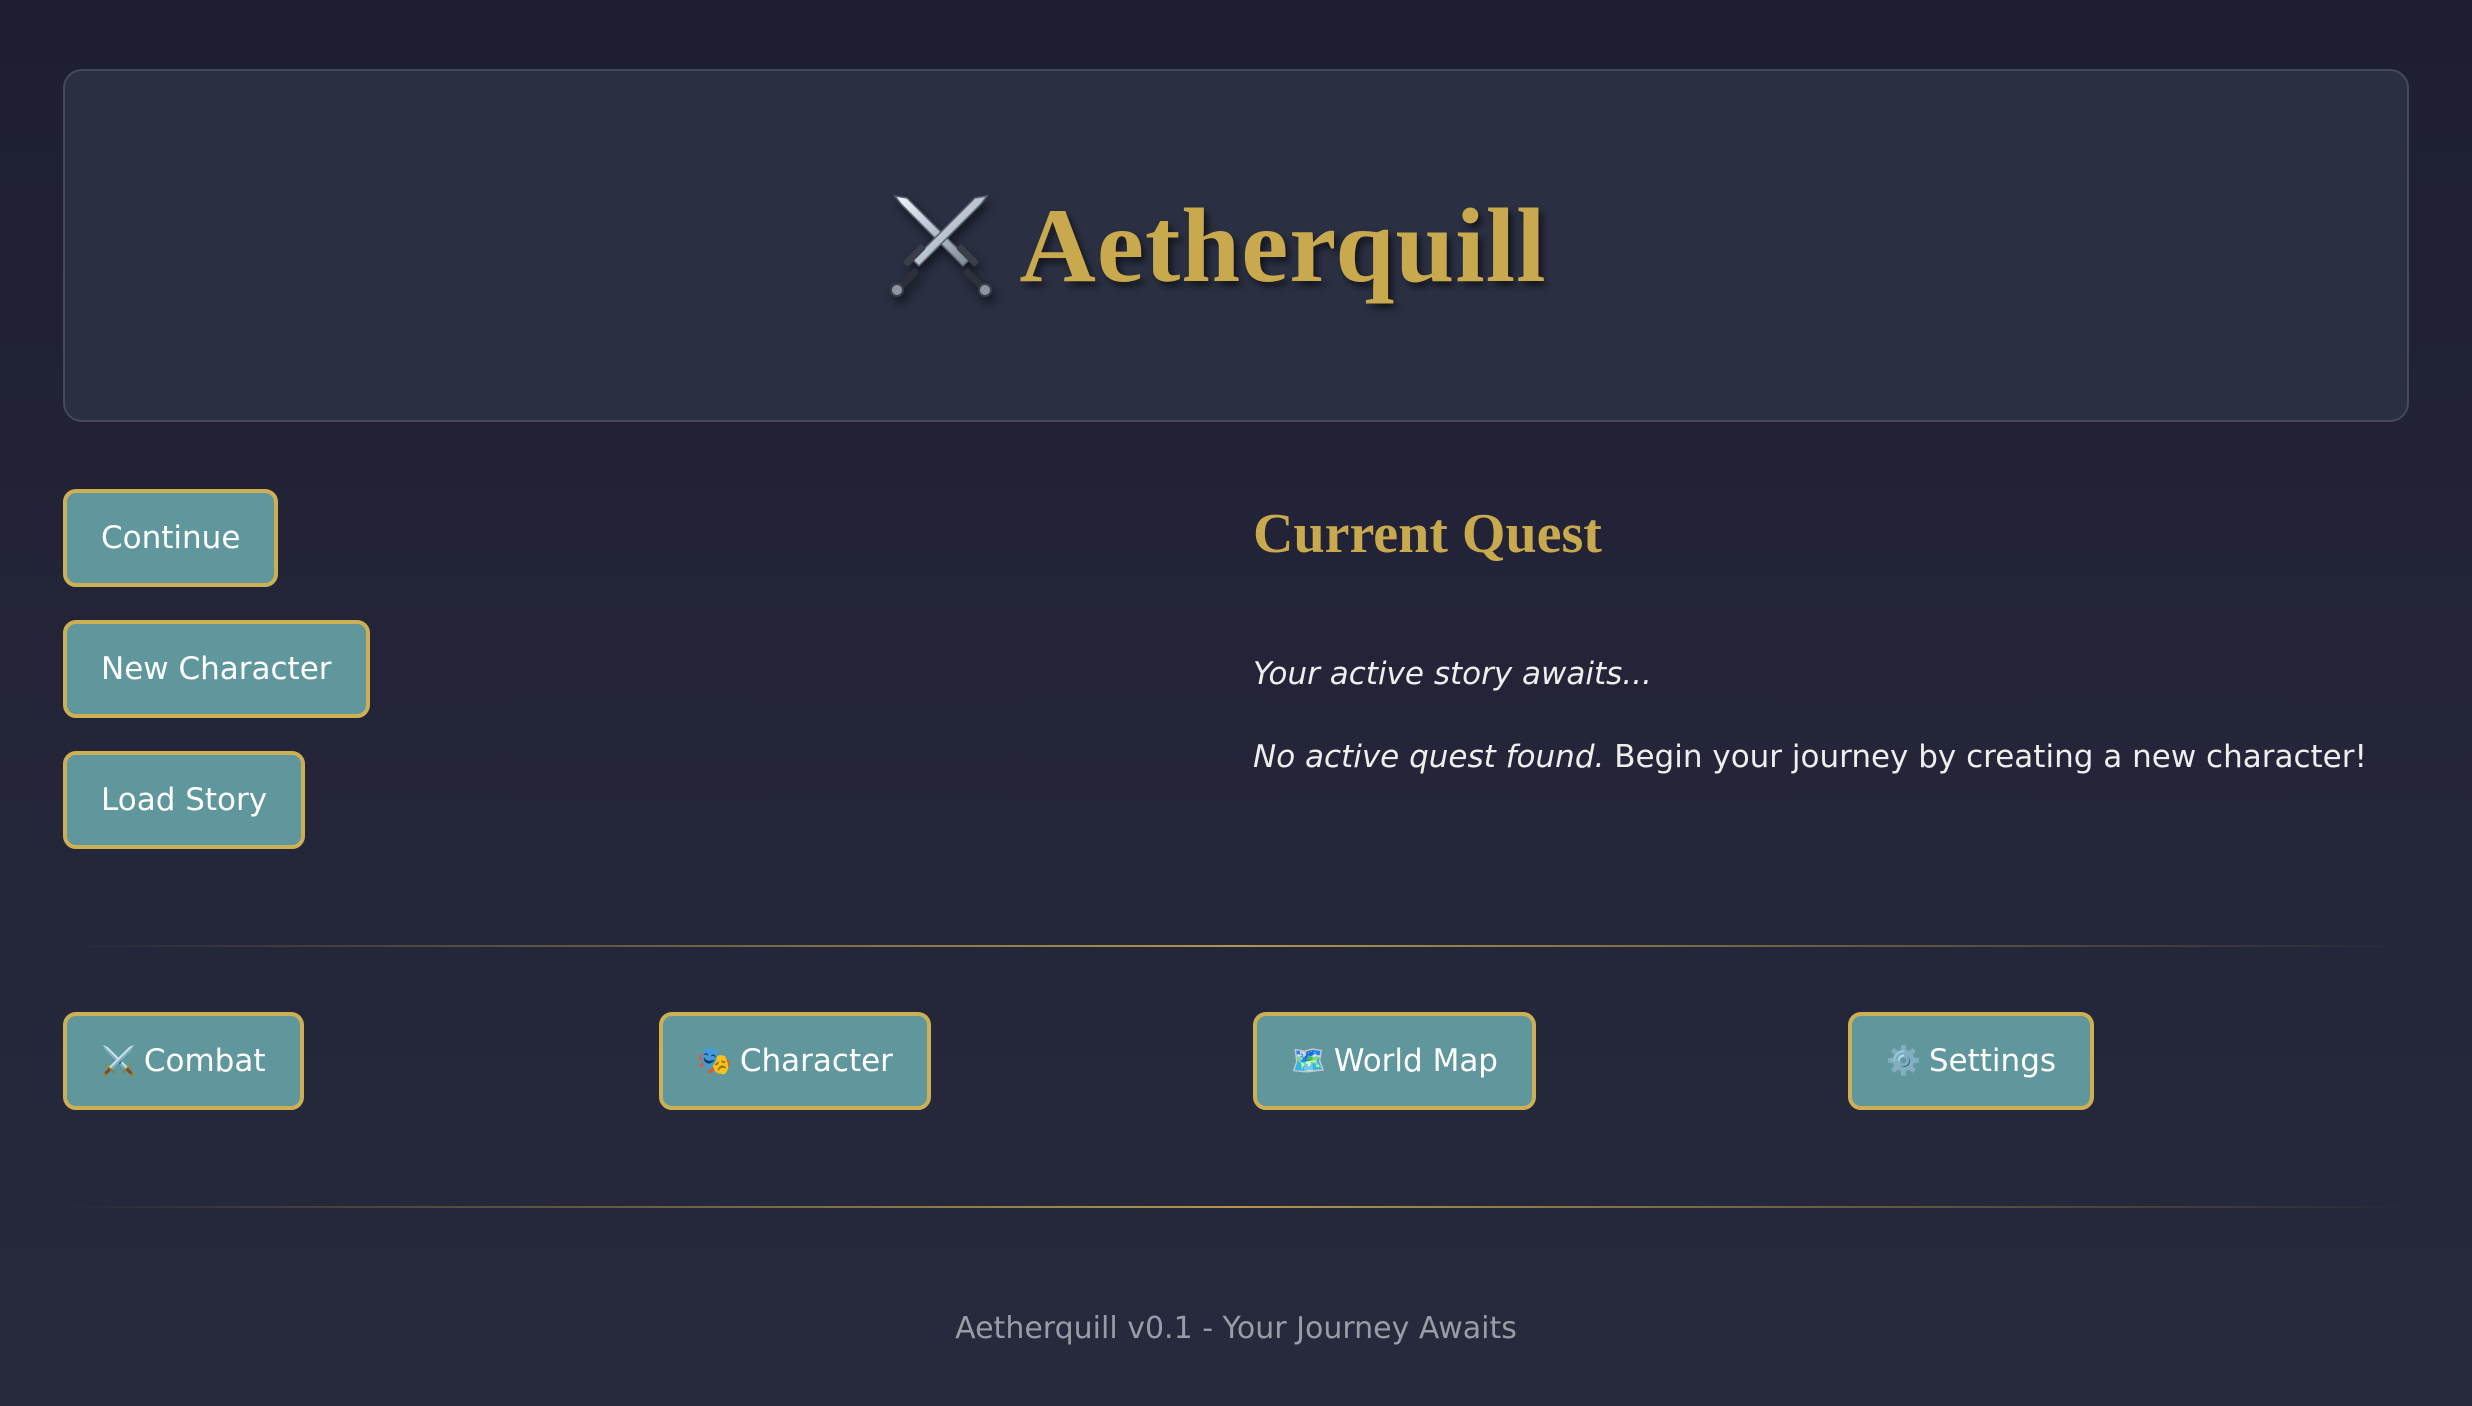 This screenshot has height=1406, width=2472. Describe the element at coordinates (1429, 757) in the screenshot. I see `quest-status-emphasis: No active quest found.` at that location.